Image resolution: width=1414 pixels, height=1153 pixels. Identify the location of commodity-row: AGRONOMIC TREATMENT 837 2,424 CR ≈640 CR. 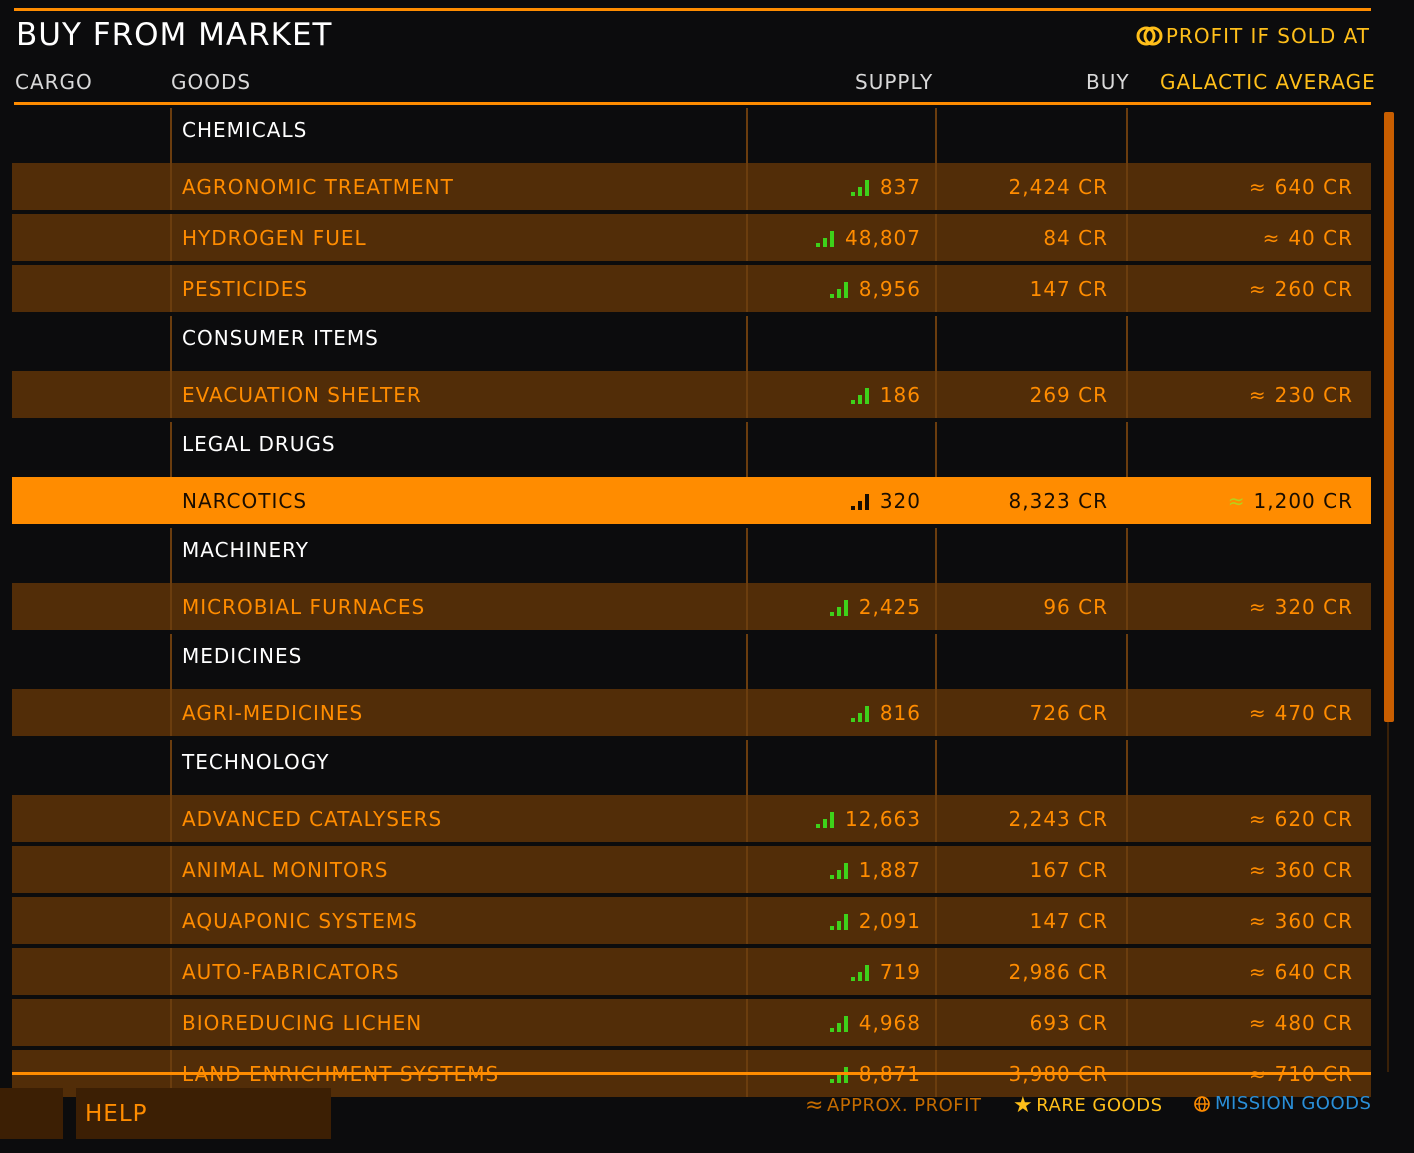
(691, 186).